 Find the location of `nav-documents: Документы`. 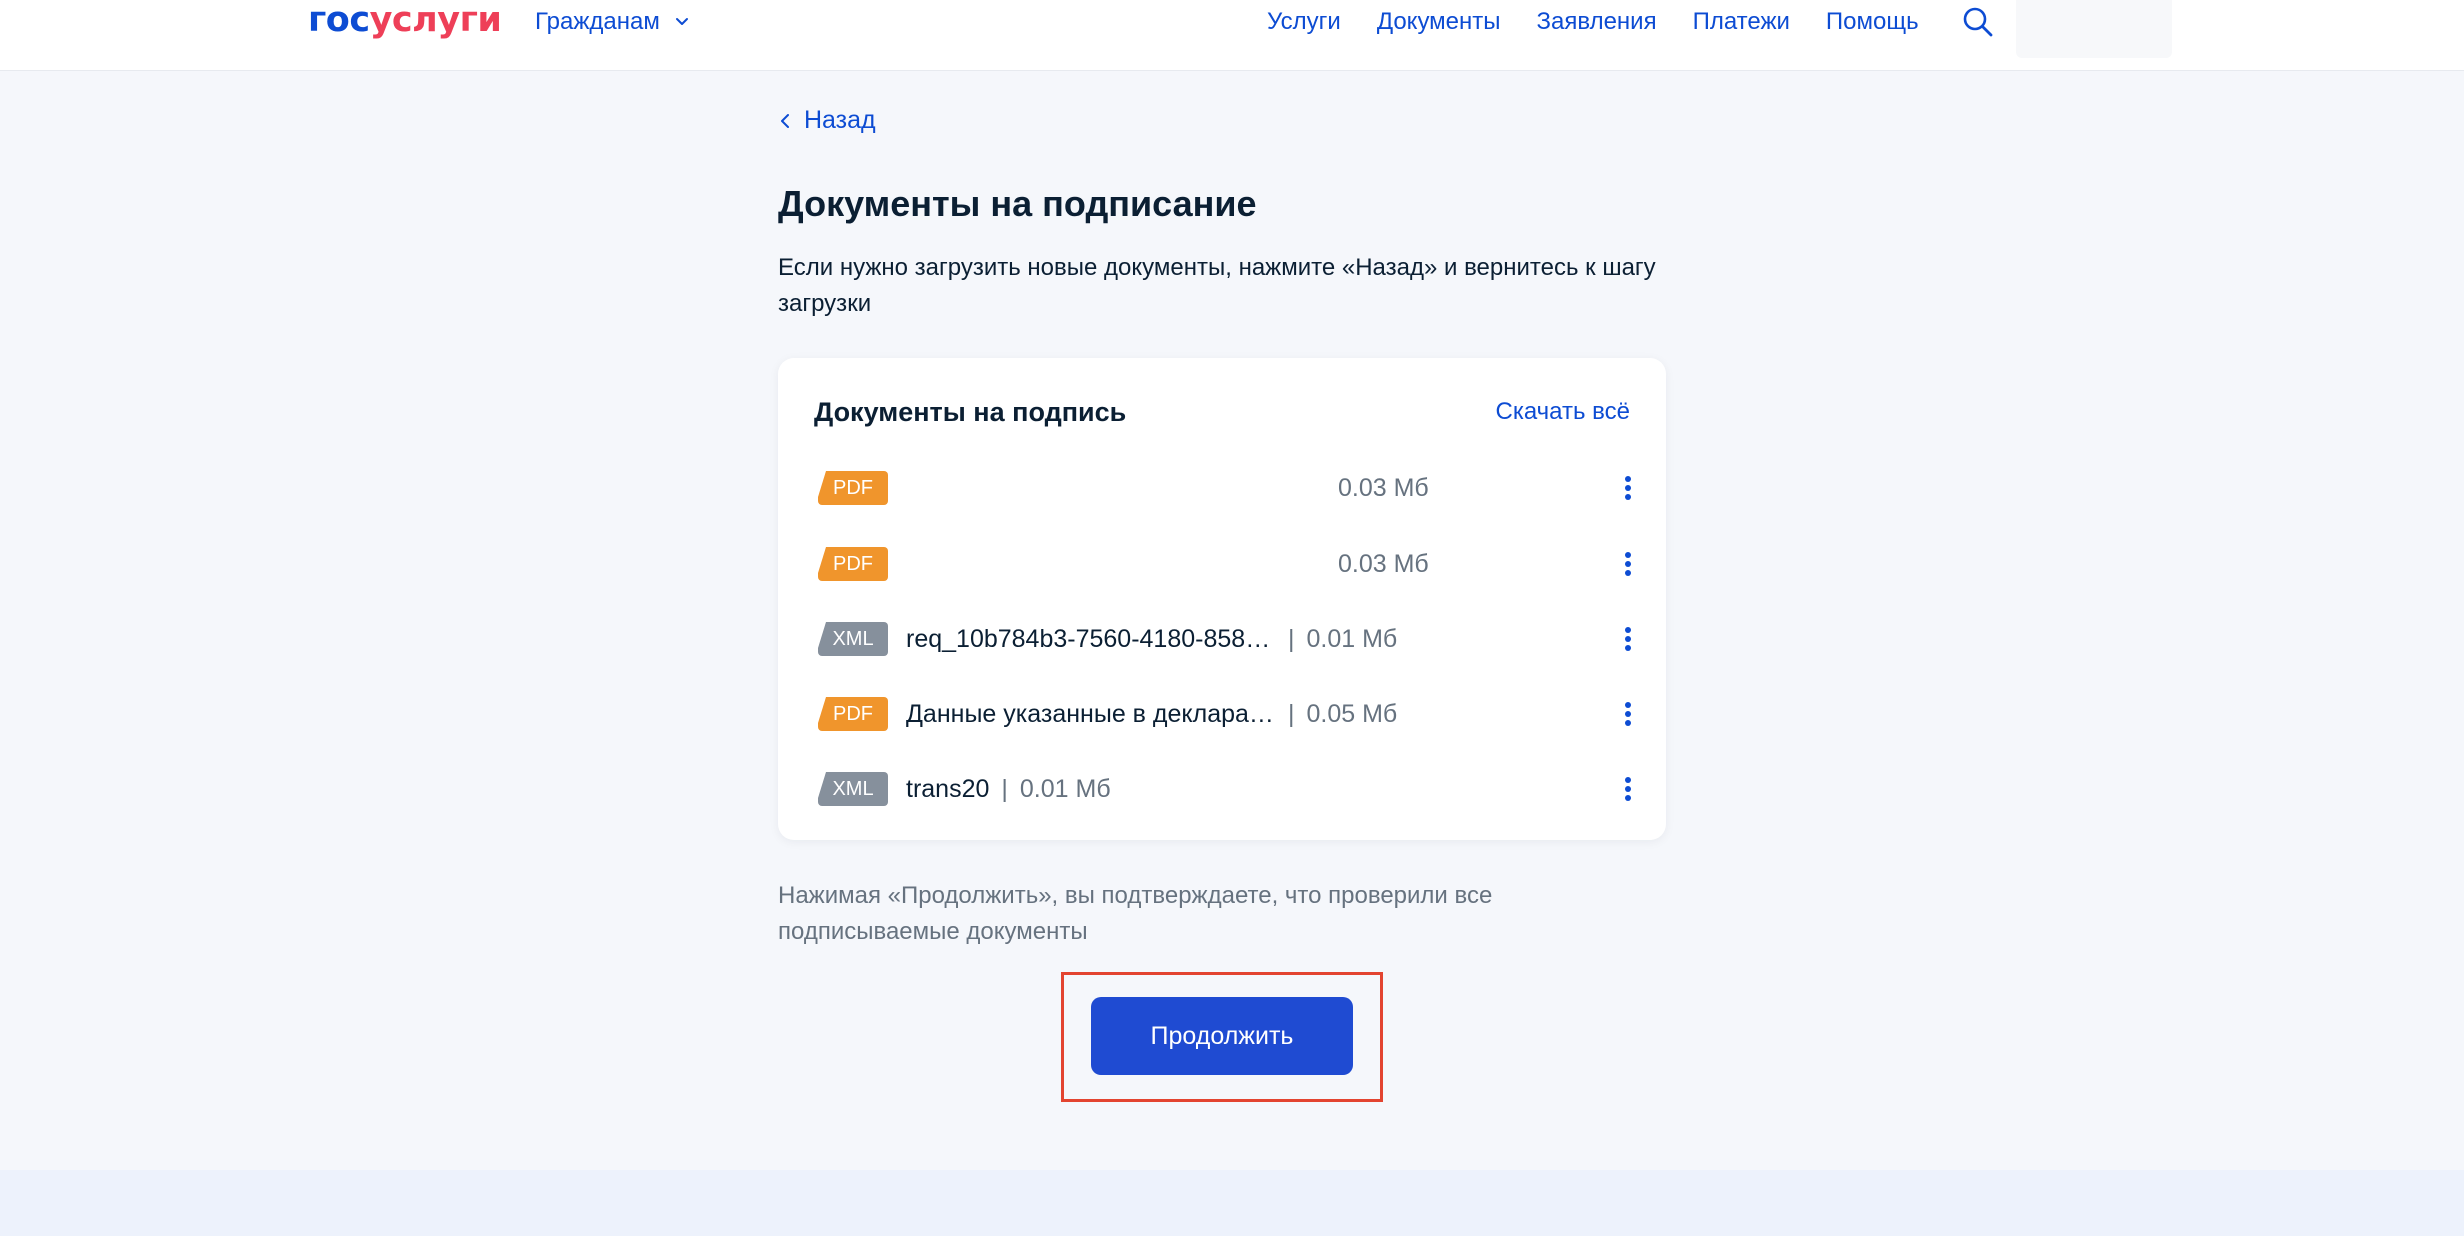

nav-documents: Документы is located at coordinates (1439, 22).